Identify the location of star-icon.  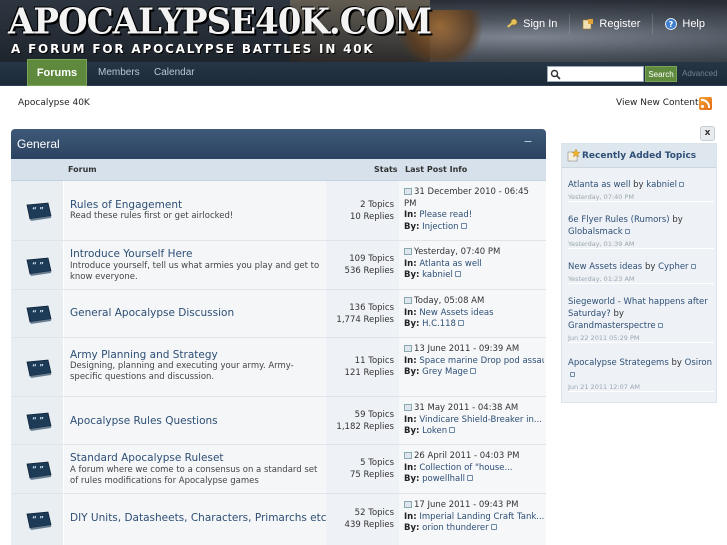
(573, 155).